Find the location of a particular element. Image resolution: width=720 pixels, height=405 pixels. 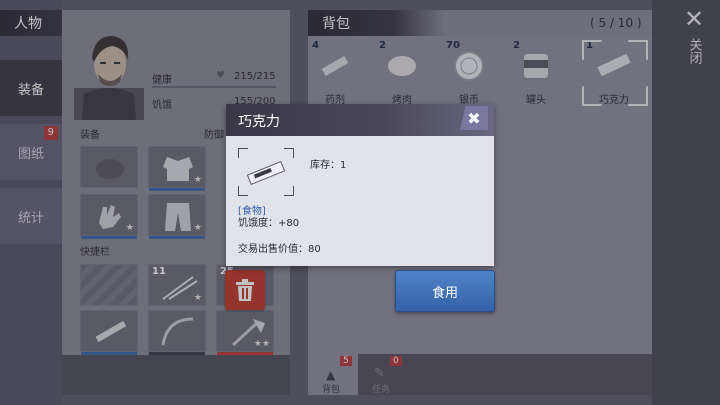

helmet-icon is located at coordinates (110, 169).